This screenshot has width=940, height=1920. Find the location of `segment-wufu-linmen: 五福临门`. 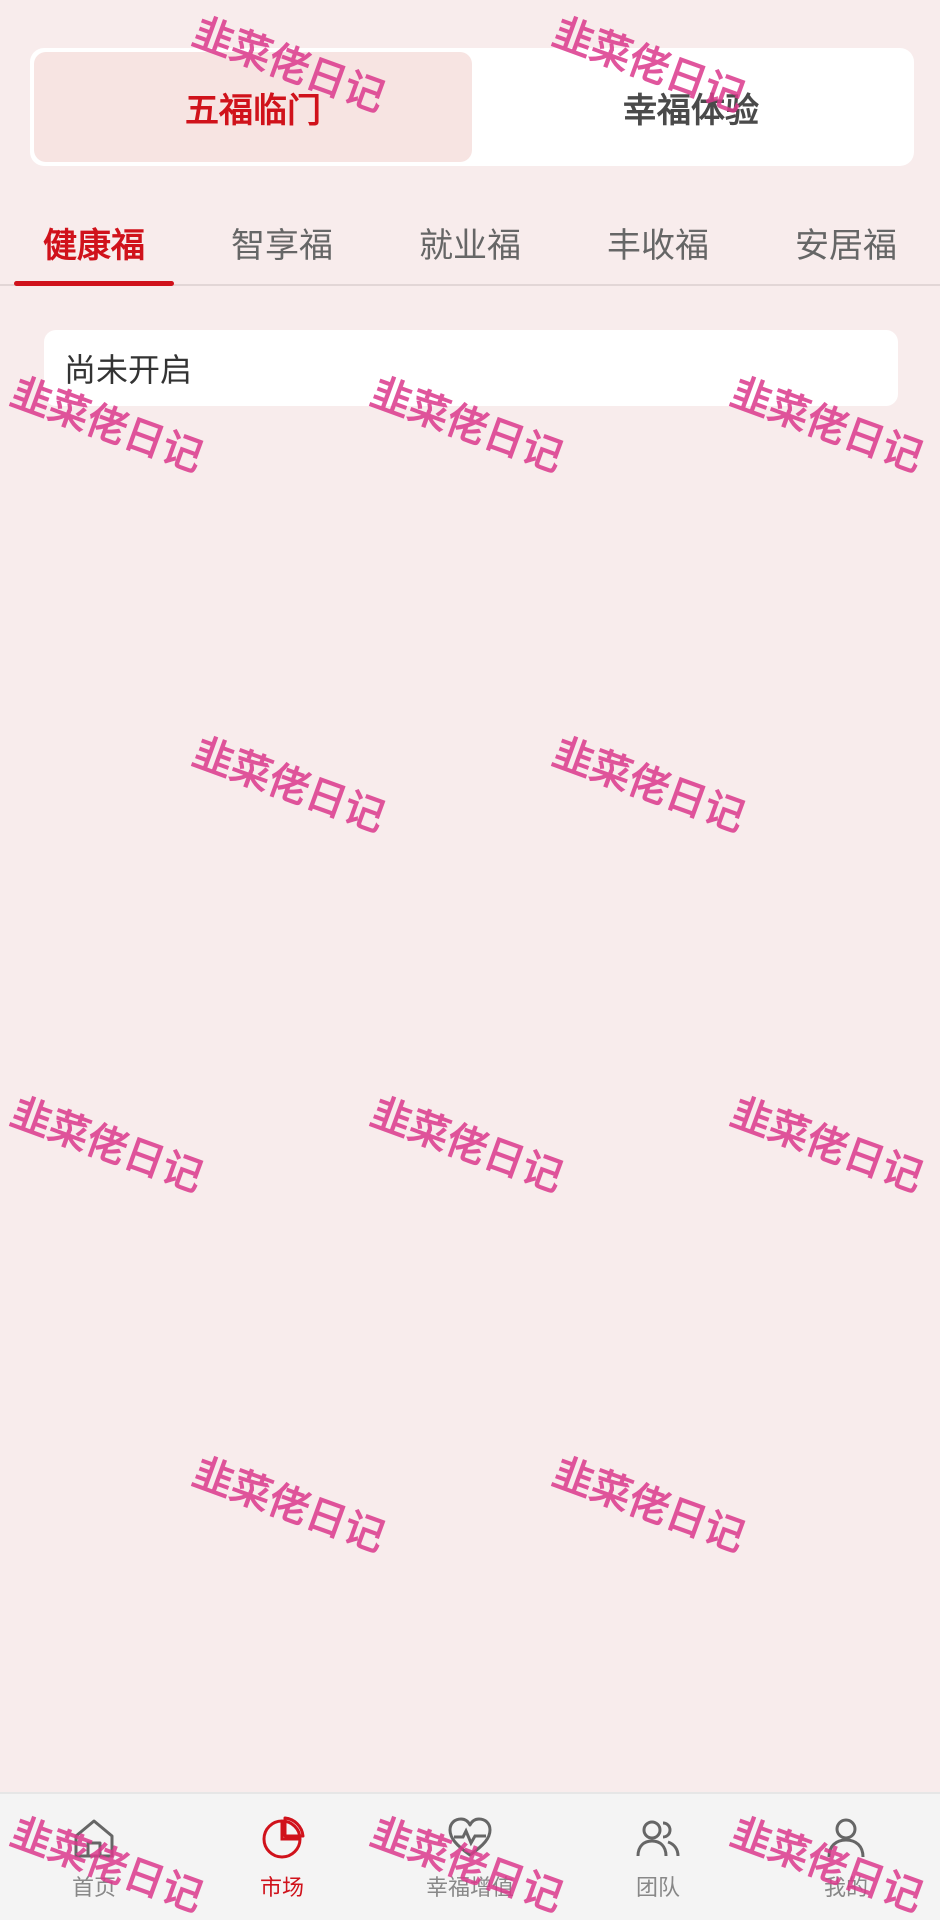

segment-wufu-linmen: 五福临门 is located at coordinates (253, 107).